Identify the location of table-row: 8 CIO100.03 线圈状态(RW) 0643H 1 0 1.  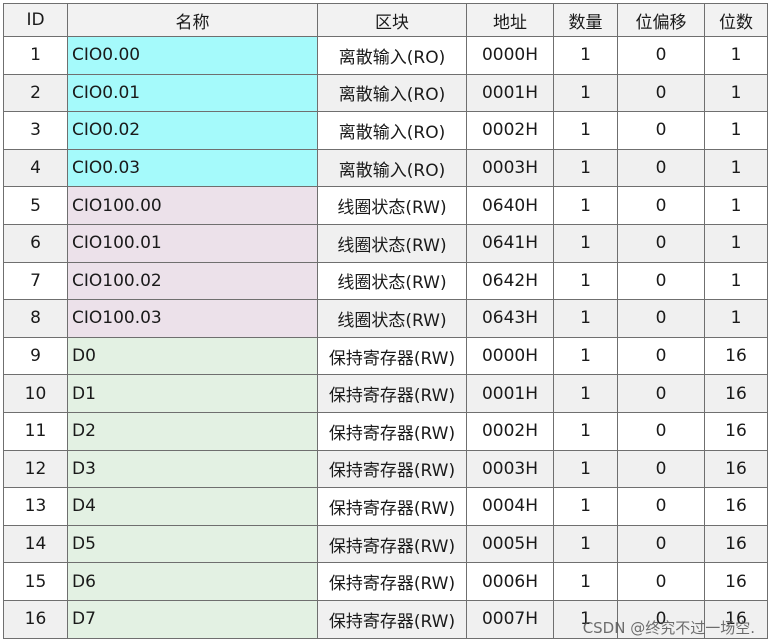
(385, 318).